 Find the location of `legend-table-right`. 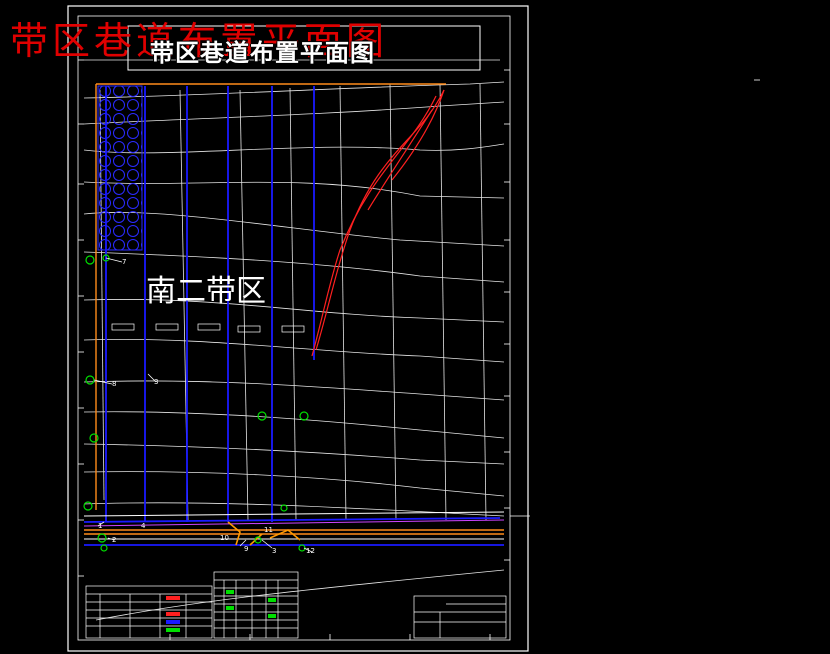

legend-table-right is located at coordinates (256, 605).